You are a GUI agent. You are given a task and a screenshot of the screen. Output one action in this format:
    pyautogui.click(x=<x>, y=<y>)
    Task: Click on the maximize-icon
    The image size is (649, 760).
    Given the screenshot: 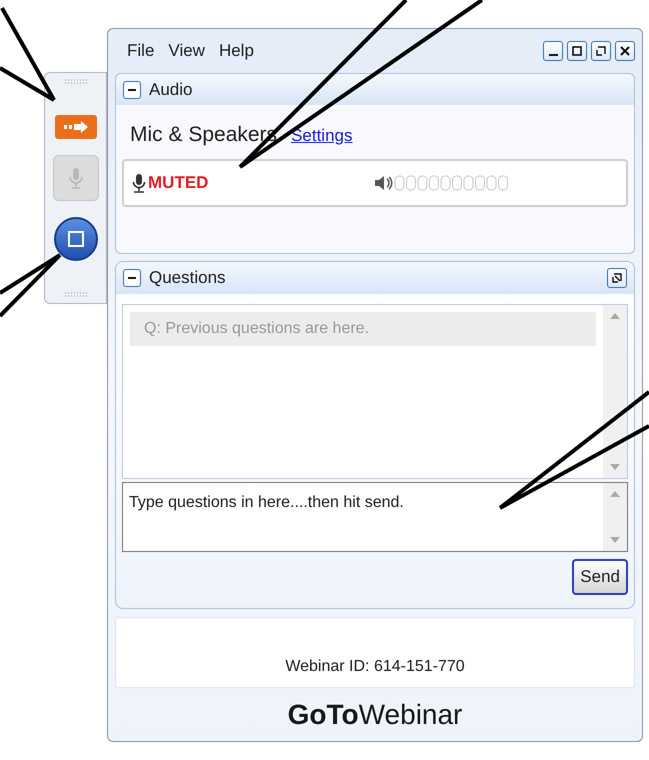 What is the action you would take?
    pyautogui.click(x=577, y=51)
    